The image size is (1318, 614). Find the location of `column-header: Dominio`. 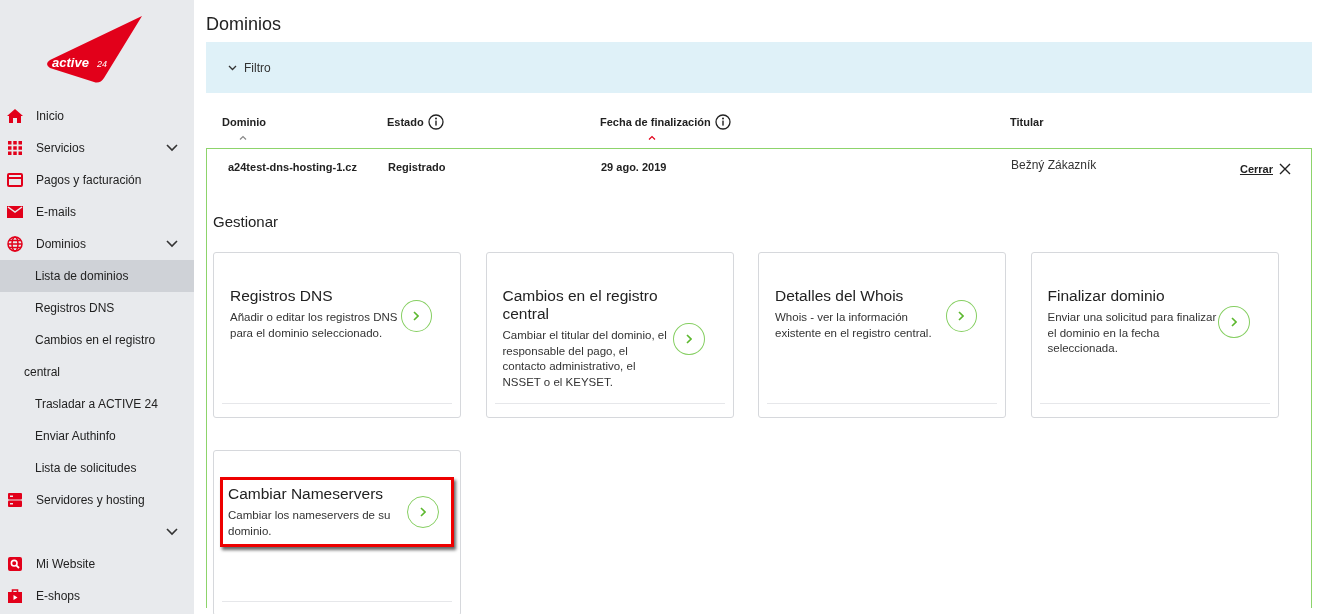

column-header: Dominio is located at coordinates (244, 122).